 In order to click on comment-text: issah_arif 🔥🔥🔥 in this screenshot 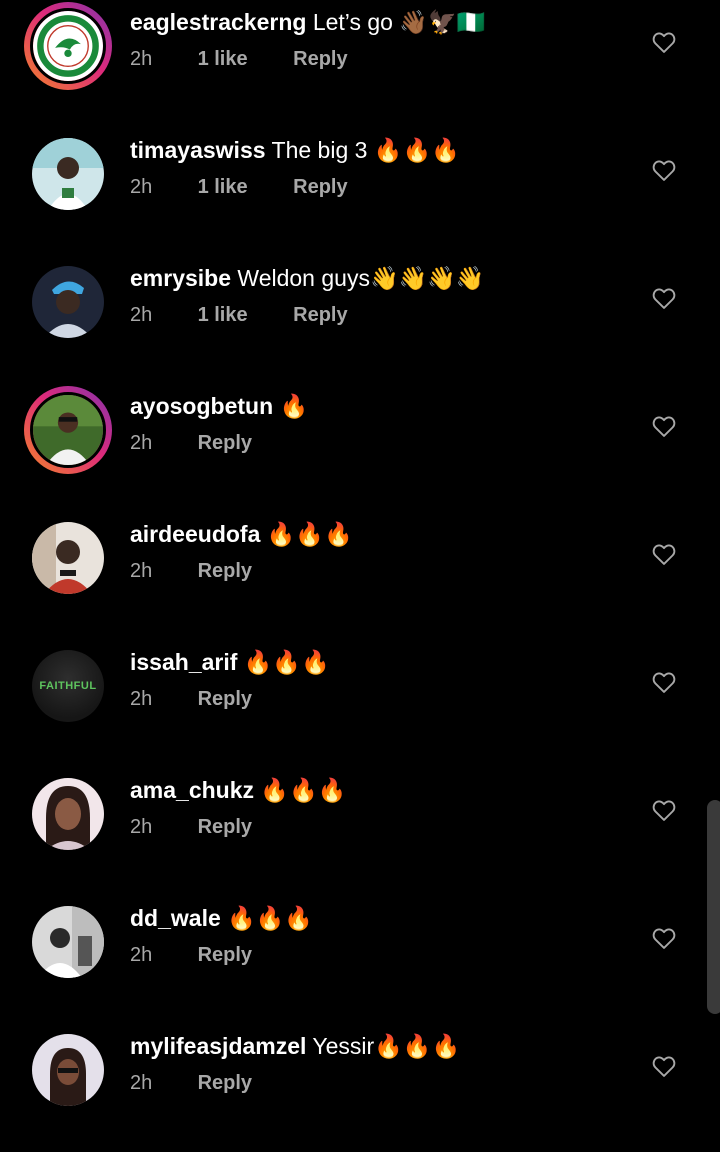, I will do `click(230, 662)`.